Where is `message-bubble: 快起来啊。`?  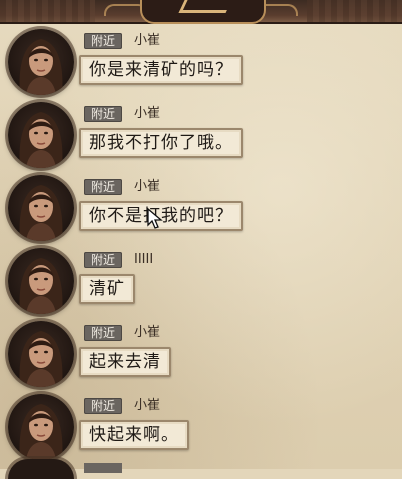 message-bubble: 快起来啊。 is located at coordinates (134, 435).